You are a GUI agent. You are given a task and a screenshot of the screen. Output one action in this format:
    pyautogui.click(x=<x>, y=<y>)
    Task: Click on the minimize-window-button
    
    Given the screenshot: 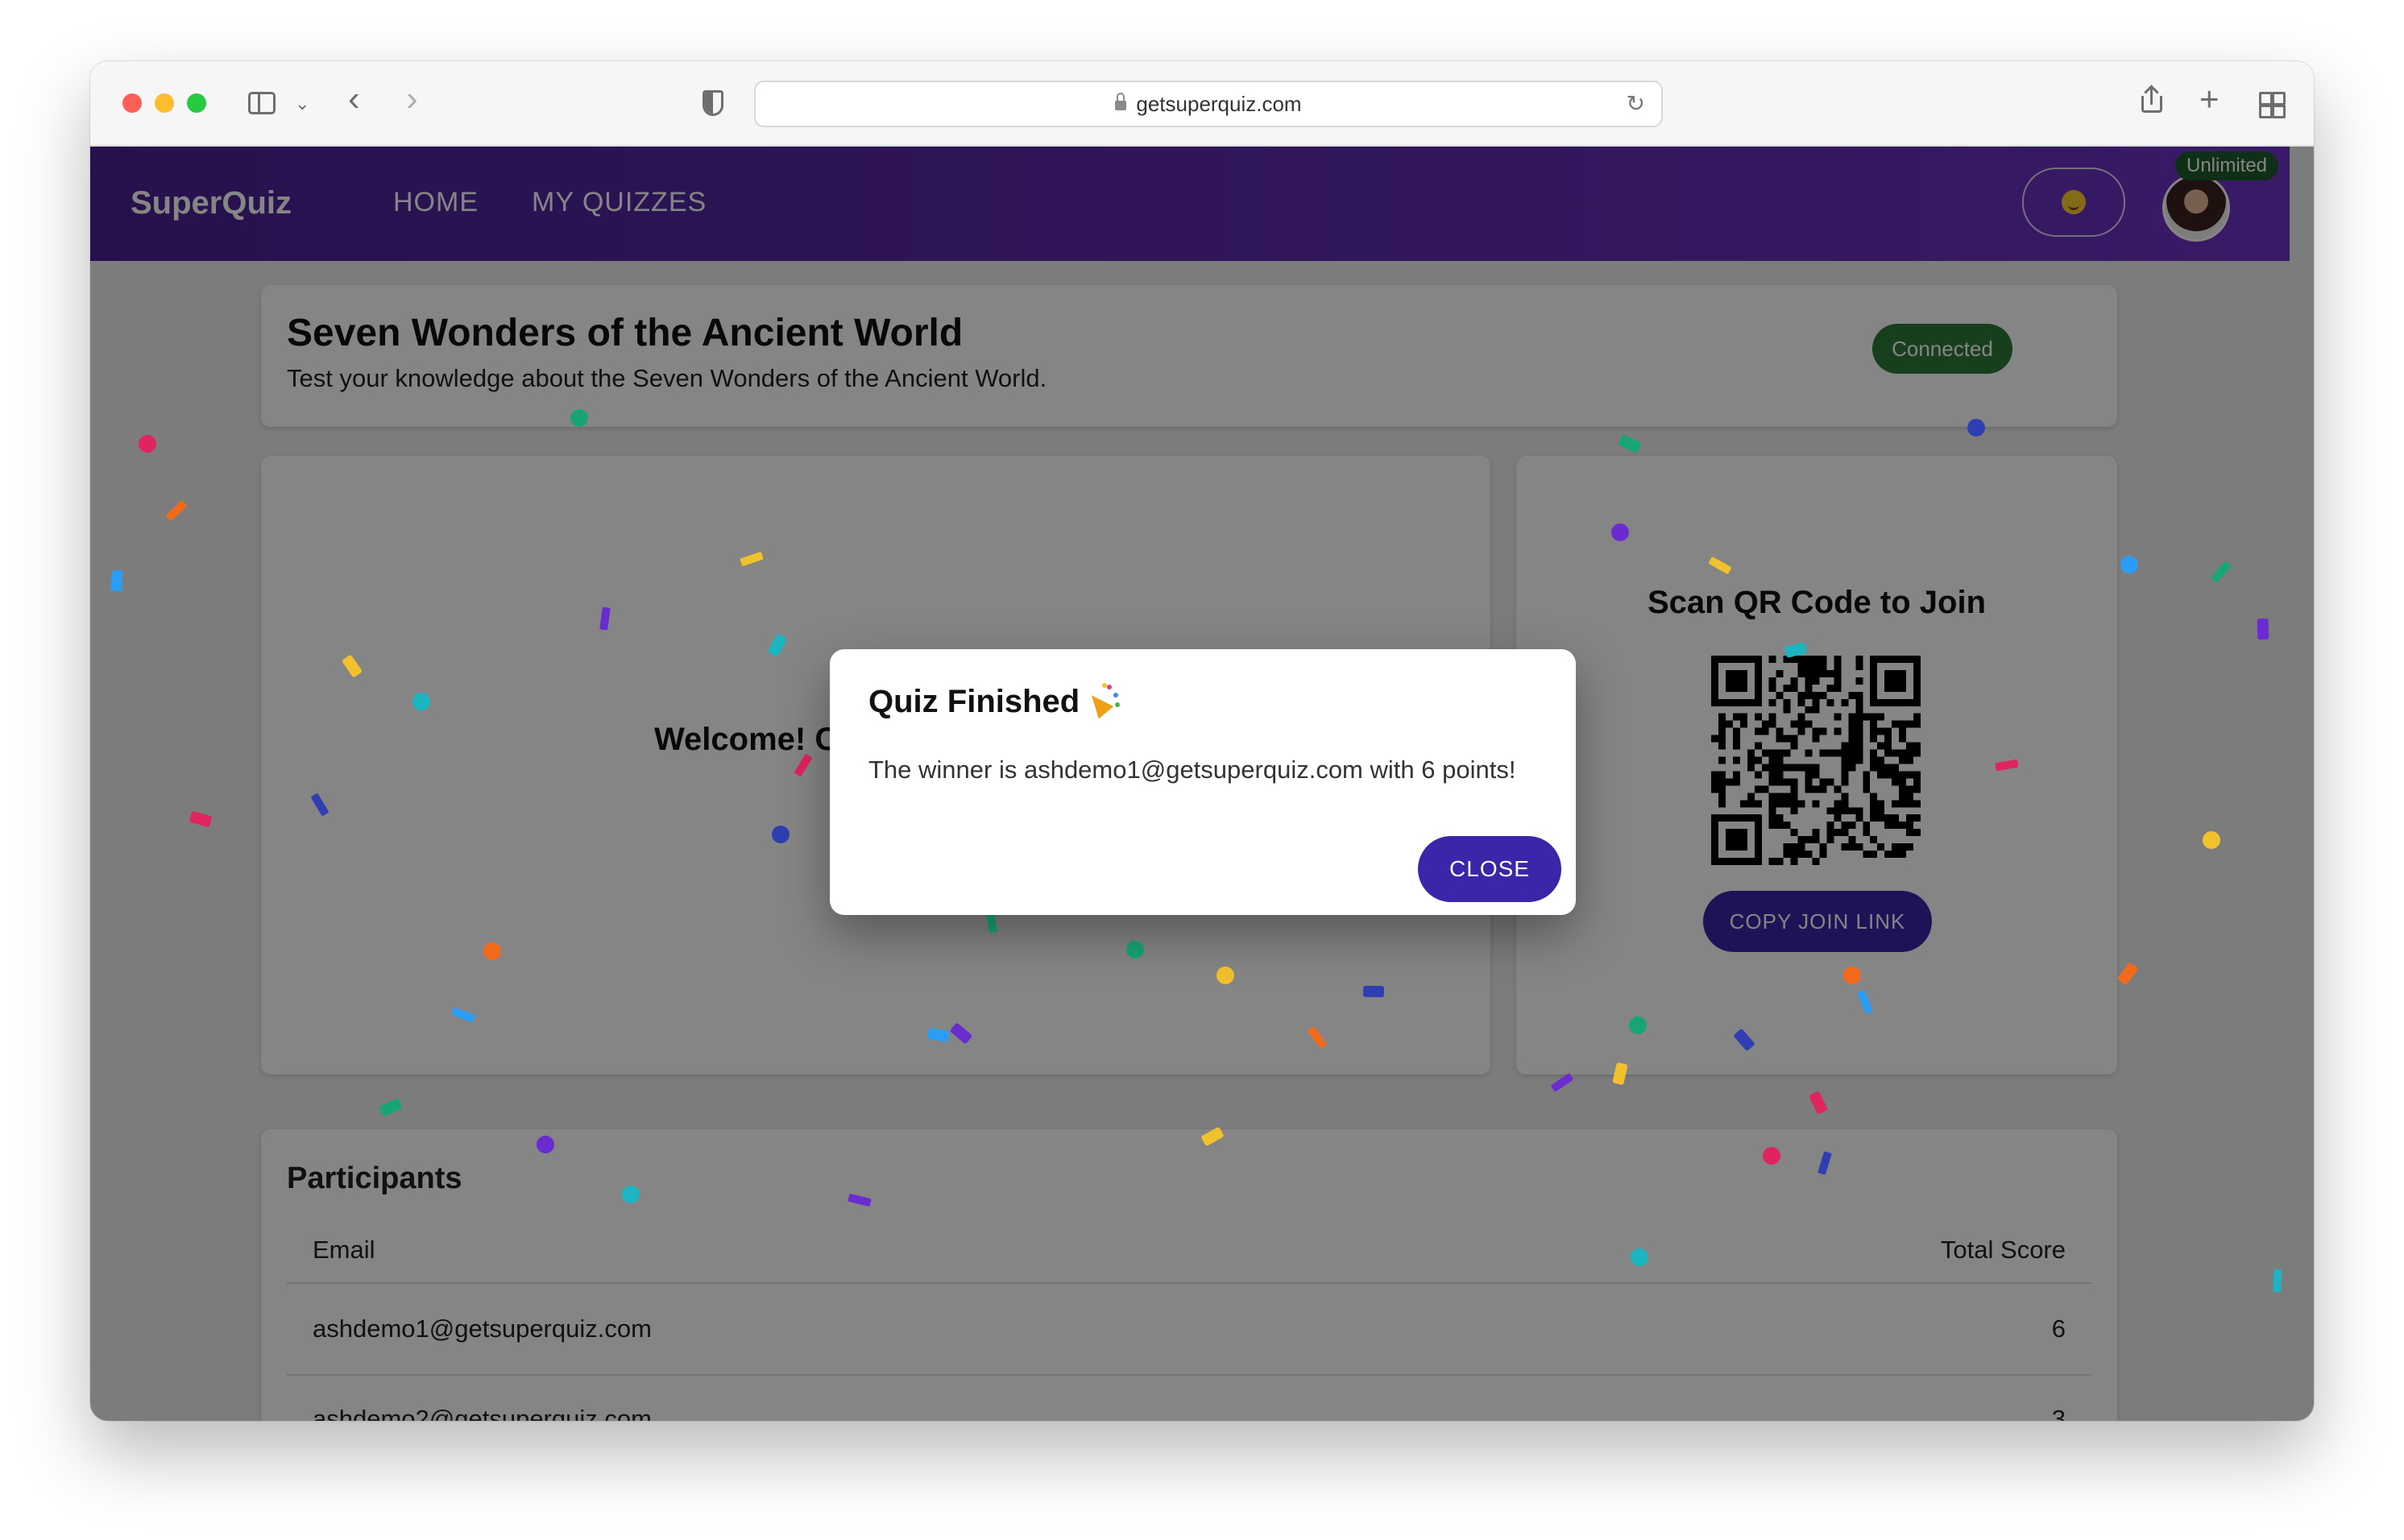 What is the action you would take?
    pyautogui.click(x=164, y=103)
    